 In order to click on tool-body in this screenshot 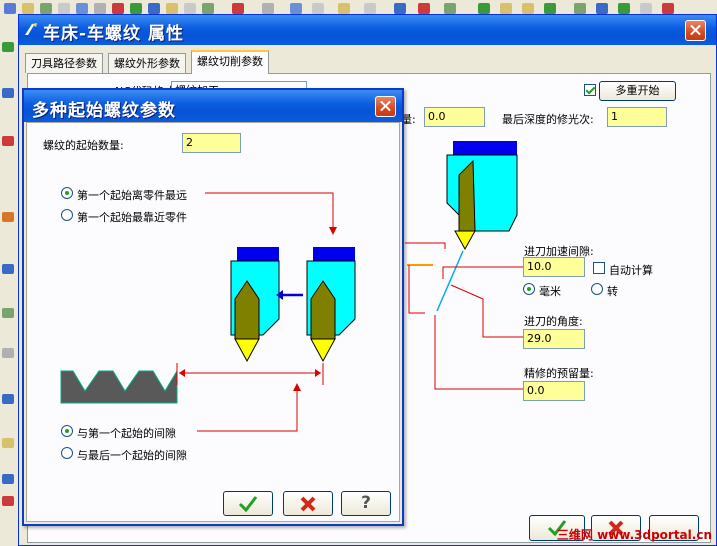, I will do `click(482, 193)`.